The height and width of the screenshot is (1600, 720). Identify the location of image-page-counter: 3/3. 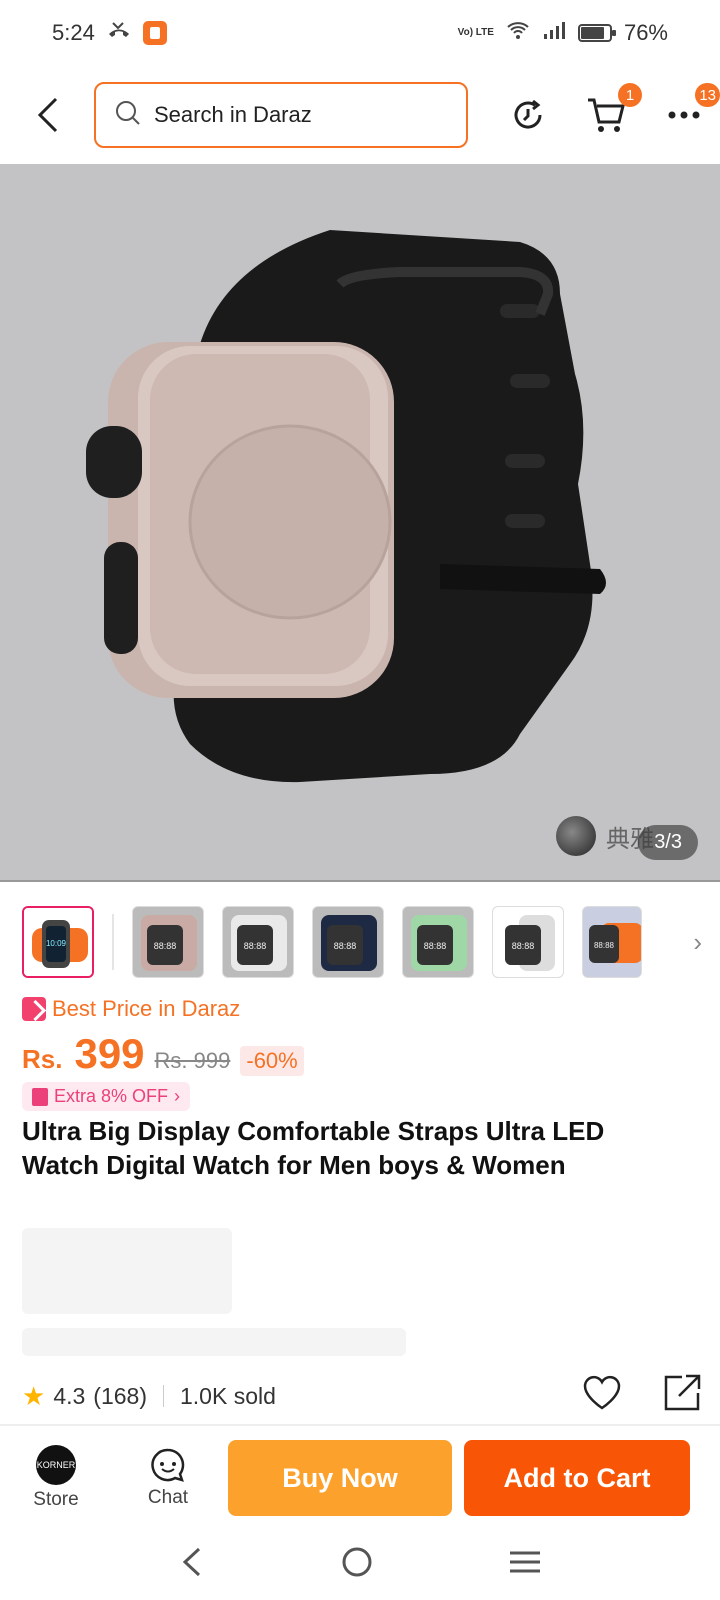
(668, 842).